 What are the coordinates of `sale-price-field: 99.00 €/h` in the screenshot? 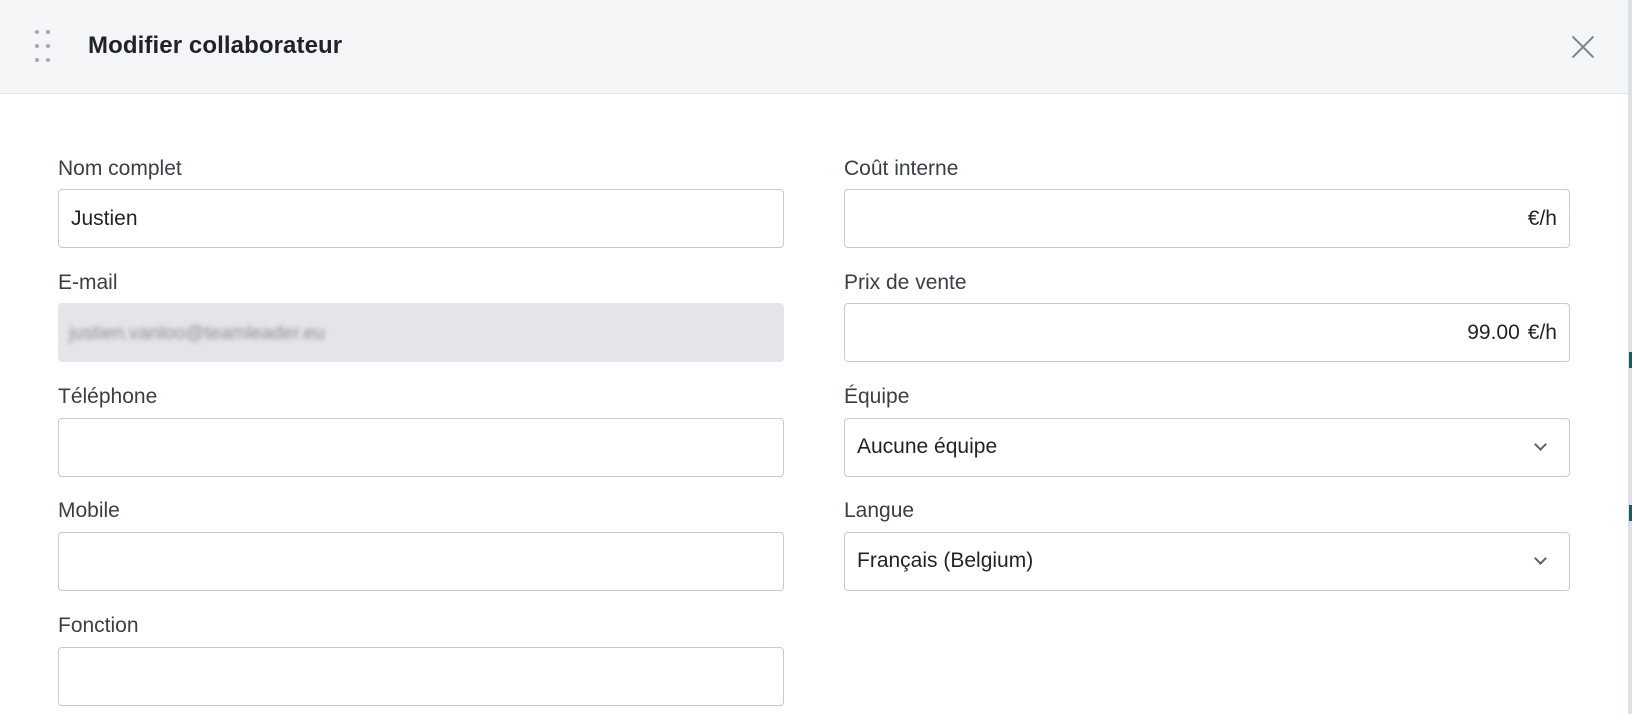 It's located at (1207, 332).